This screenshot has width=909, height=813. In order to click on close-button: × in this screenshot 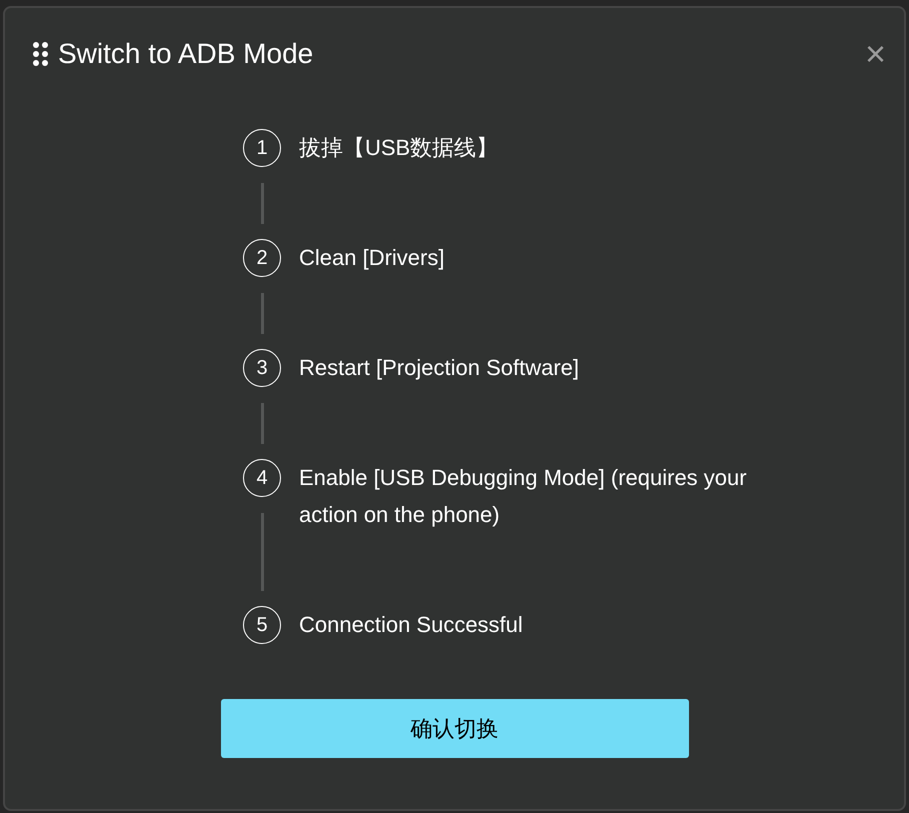, I will do `click(875, 54)`.